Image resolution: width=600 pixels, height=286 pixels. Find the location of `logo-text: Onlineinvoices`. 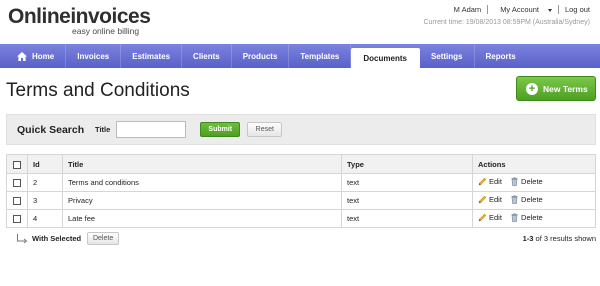

logo-text: Onlineinvoices is located at coordinates (79, 16).